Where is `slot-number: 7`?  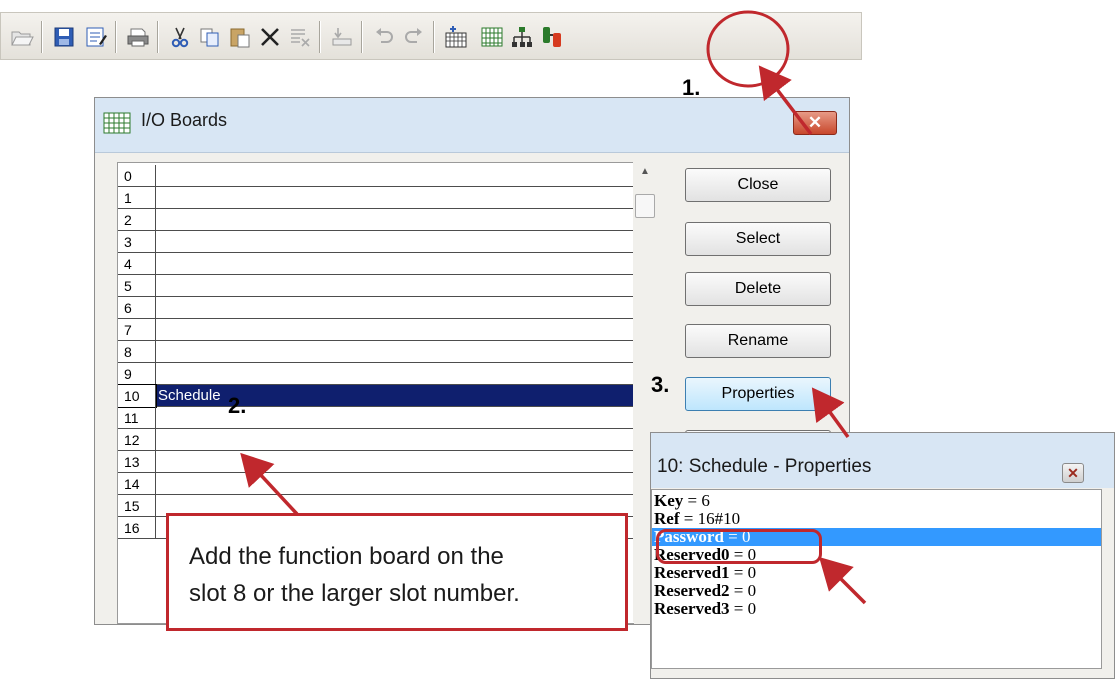
slot-number: 7 is located at coordinates (137, 330).